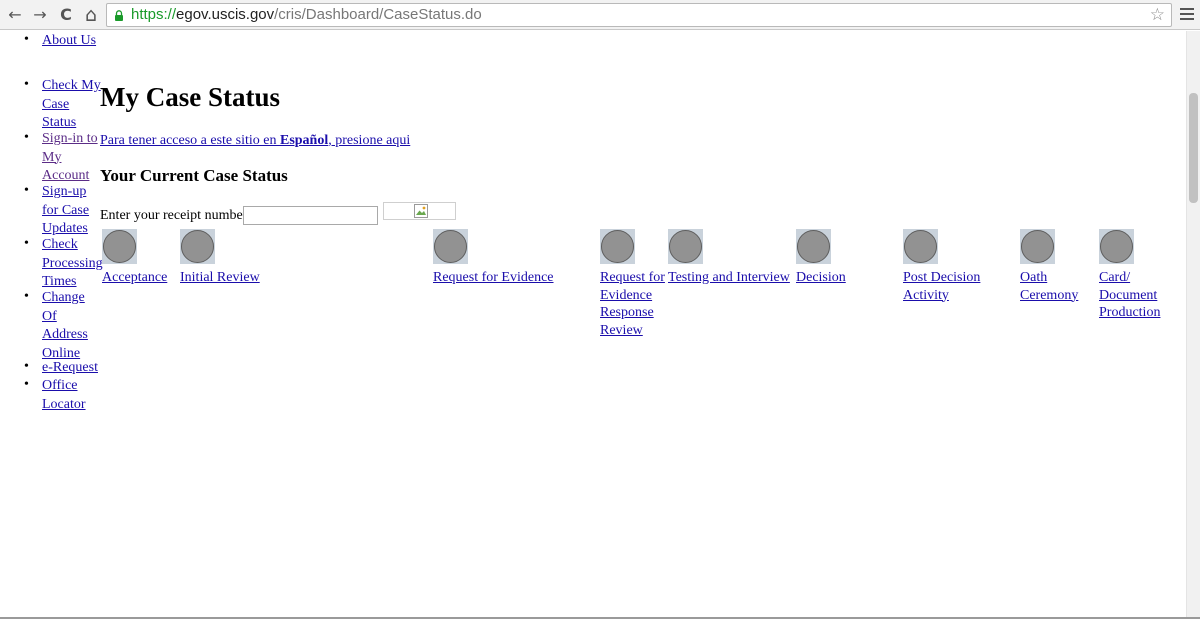 This screenshot has width=1200, height=619. I want to click on nav-item-sign-in: • Sign-in to My Account, so click(61, 157).